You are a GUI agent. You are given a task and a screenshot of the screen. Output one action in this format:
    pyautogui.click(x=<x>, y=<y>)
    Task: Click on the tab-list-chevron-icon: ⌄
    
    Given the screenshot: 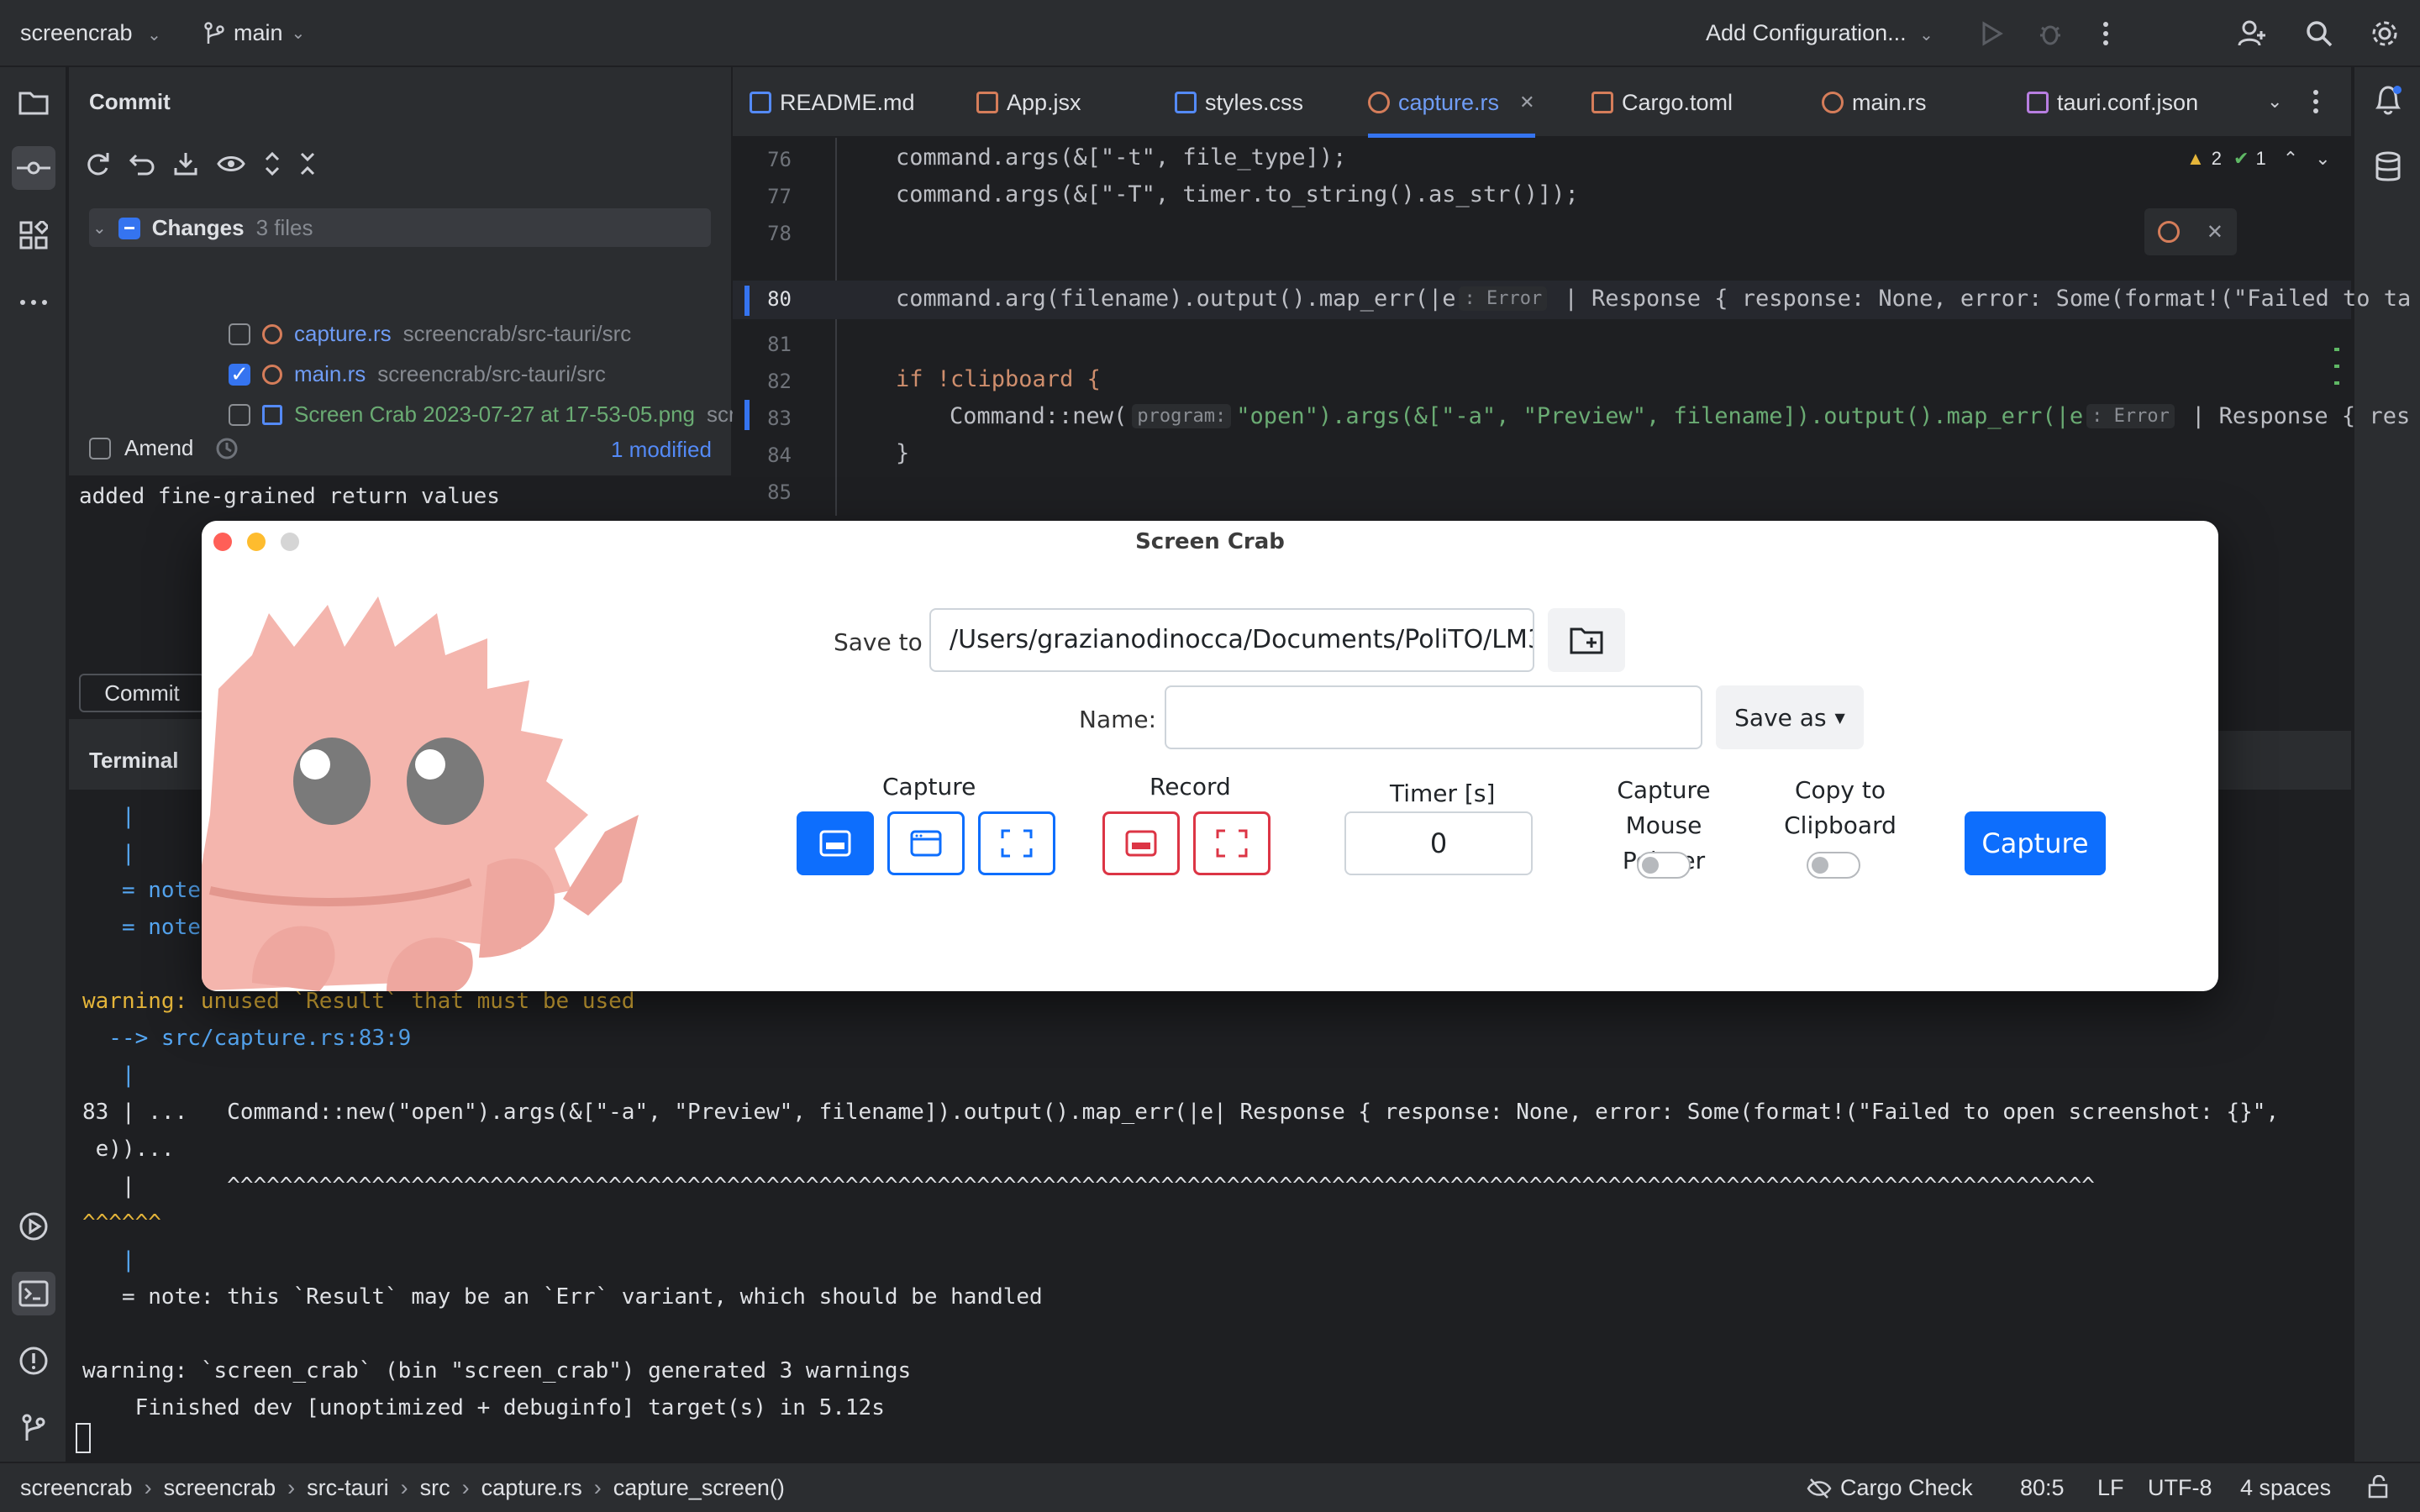 What is the action you would take?
    pyautogui.click(x=2274, y=102)
    